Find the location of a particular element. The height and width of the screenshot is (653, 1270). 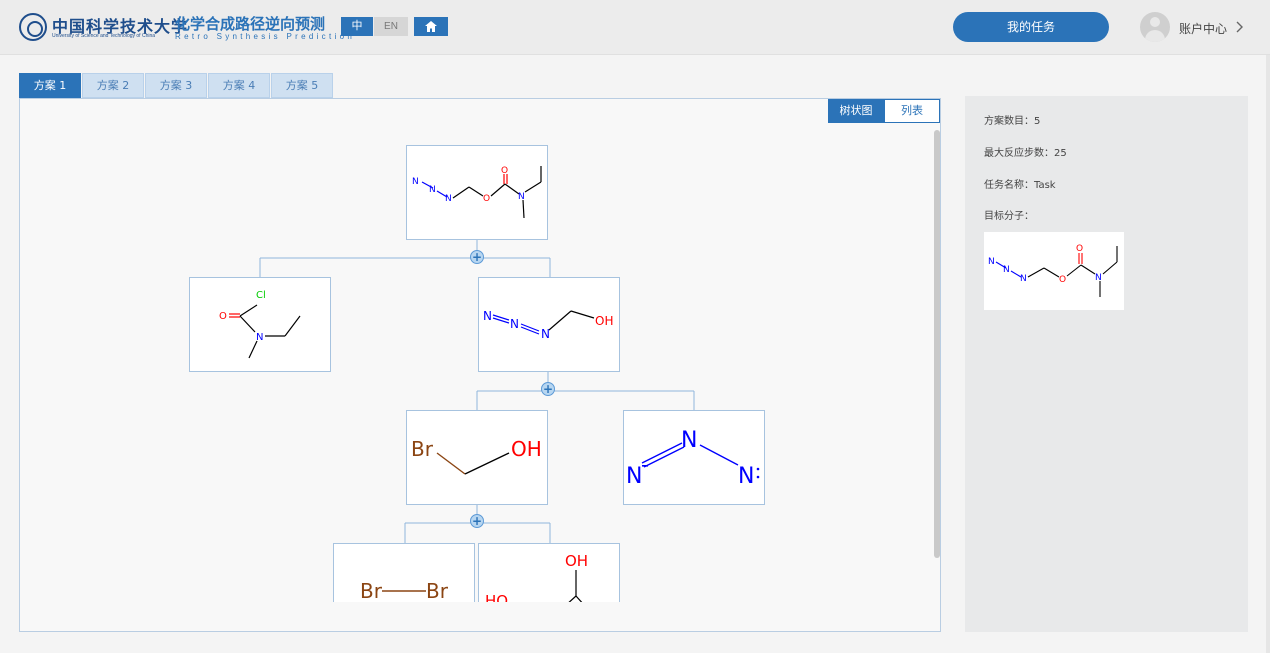

app-title-en: Retro Synthesis Prediction is located at coordinates (265, 36).